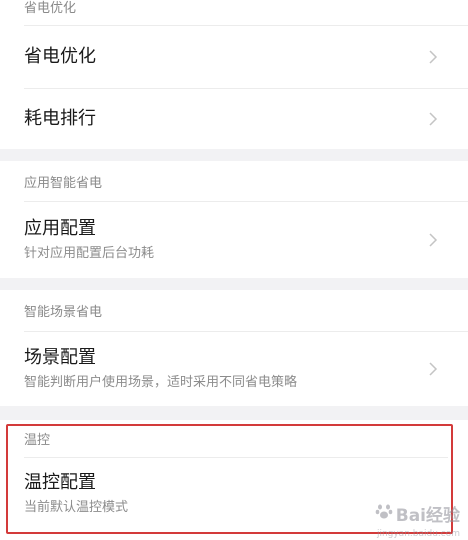 The width and height of the screenshot is (468, 540). What do you see at coordinates (37, 440) in the screenshot?
I see `section-header-label: 温控` at bounding box center [37, 440].